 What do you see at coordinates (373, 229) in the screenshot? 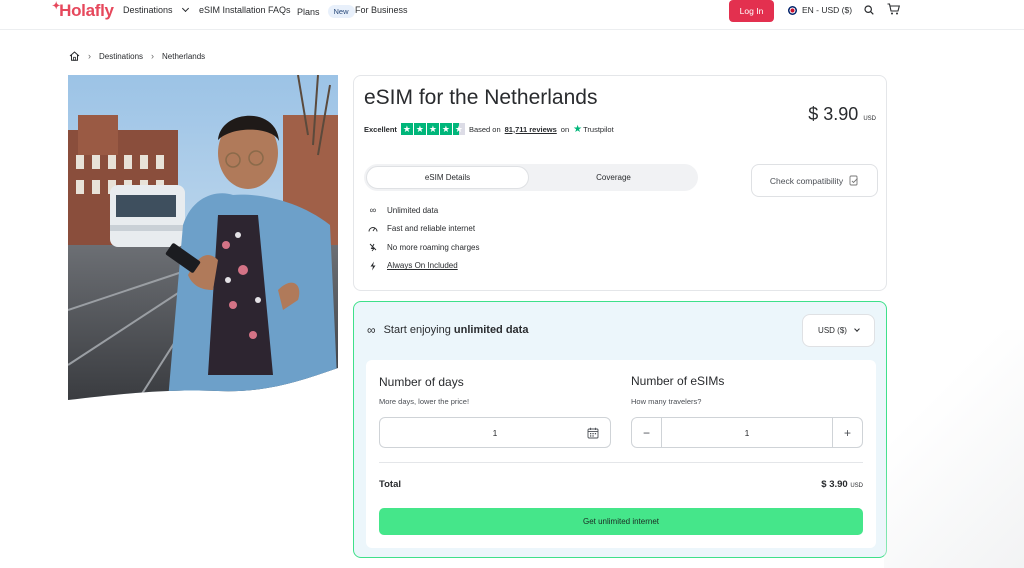
I see `speedometer-icon` at bounding box center [373, 229].